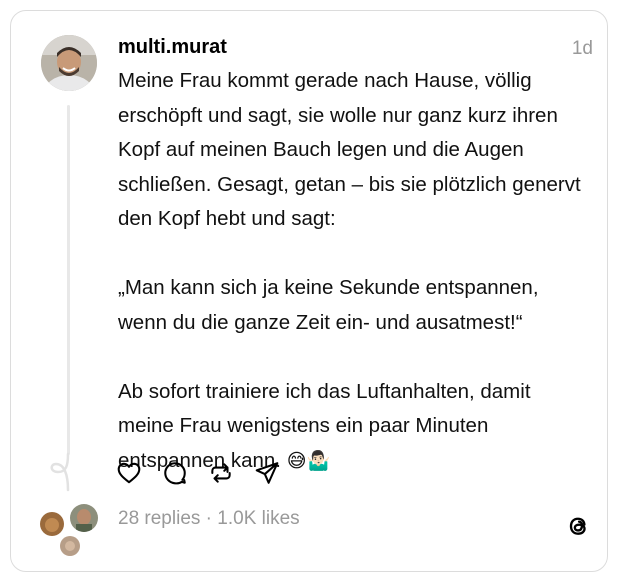  What do you see at coordinates (258, 518) in the screenshot?
I see `likes-count: 1.0K likes` at bounding box center [258, 518].